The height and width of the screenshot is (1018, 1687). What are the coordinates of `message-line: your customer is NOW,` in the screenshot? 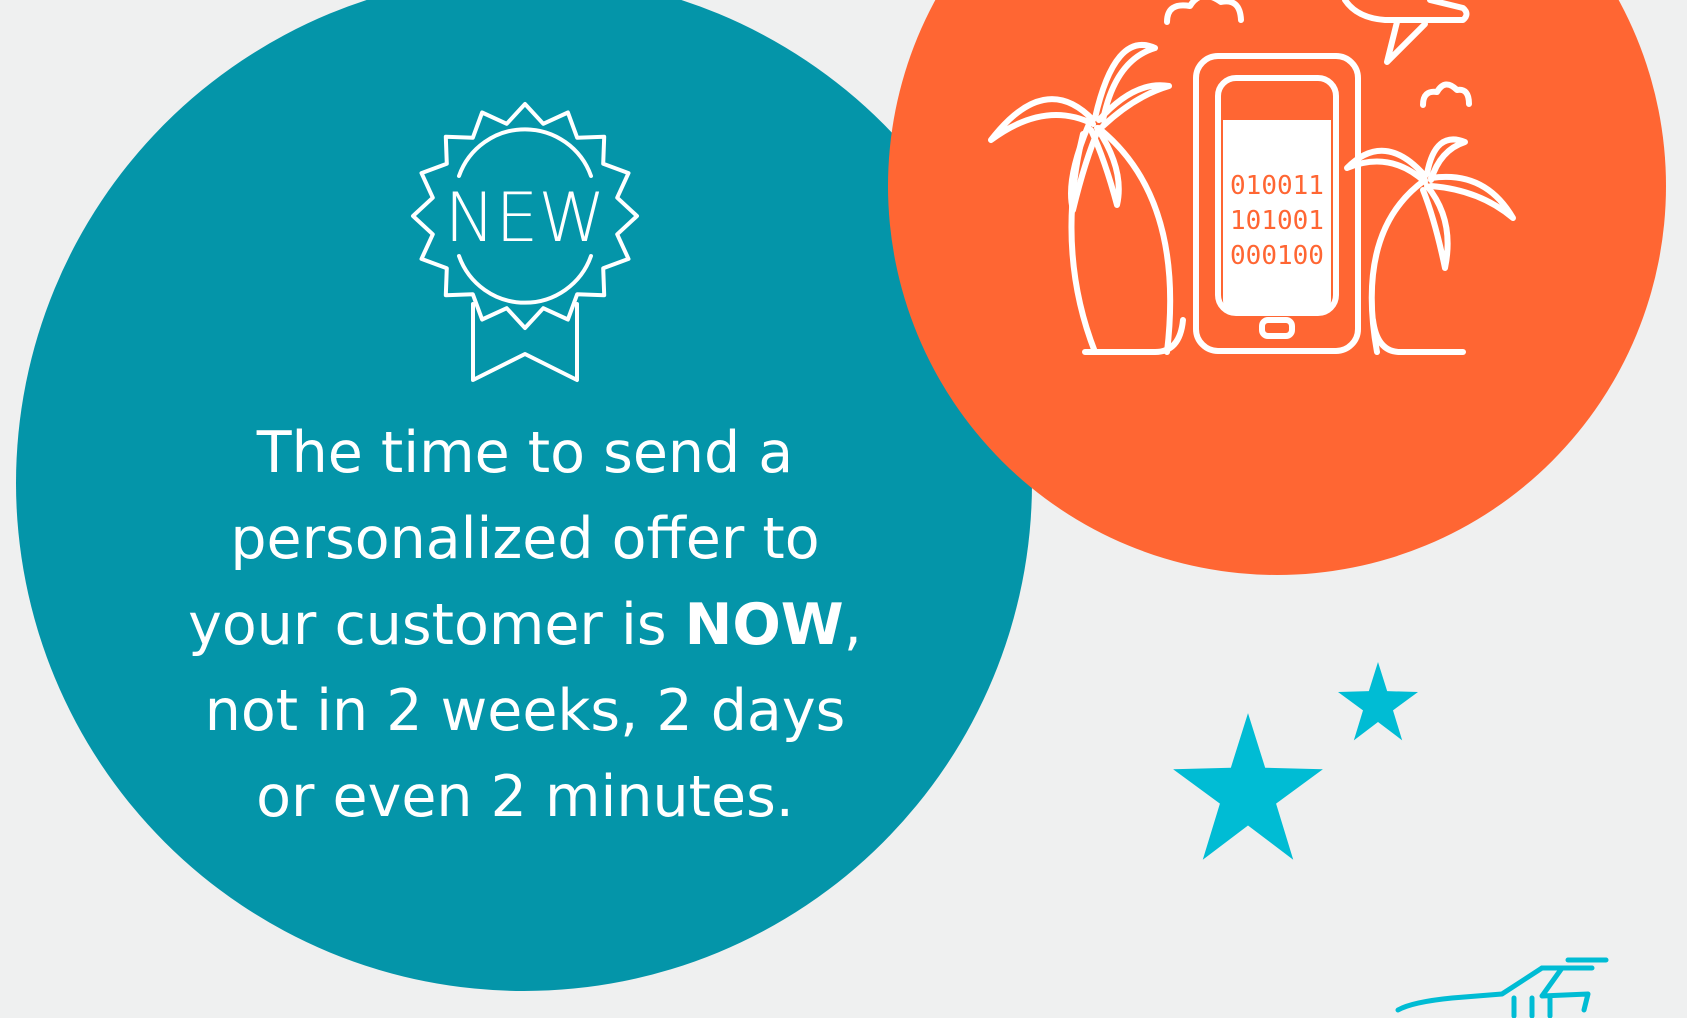 It's located at (525, 625).